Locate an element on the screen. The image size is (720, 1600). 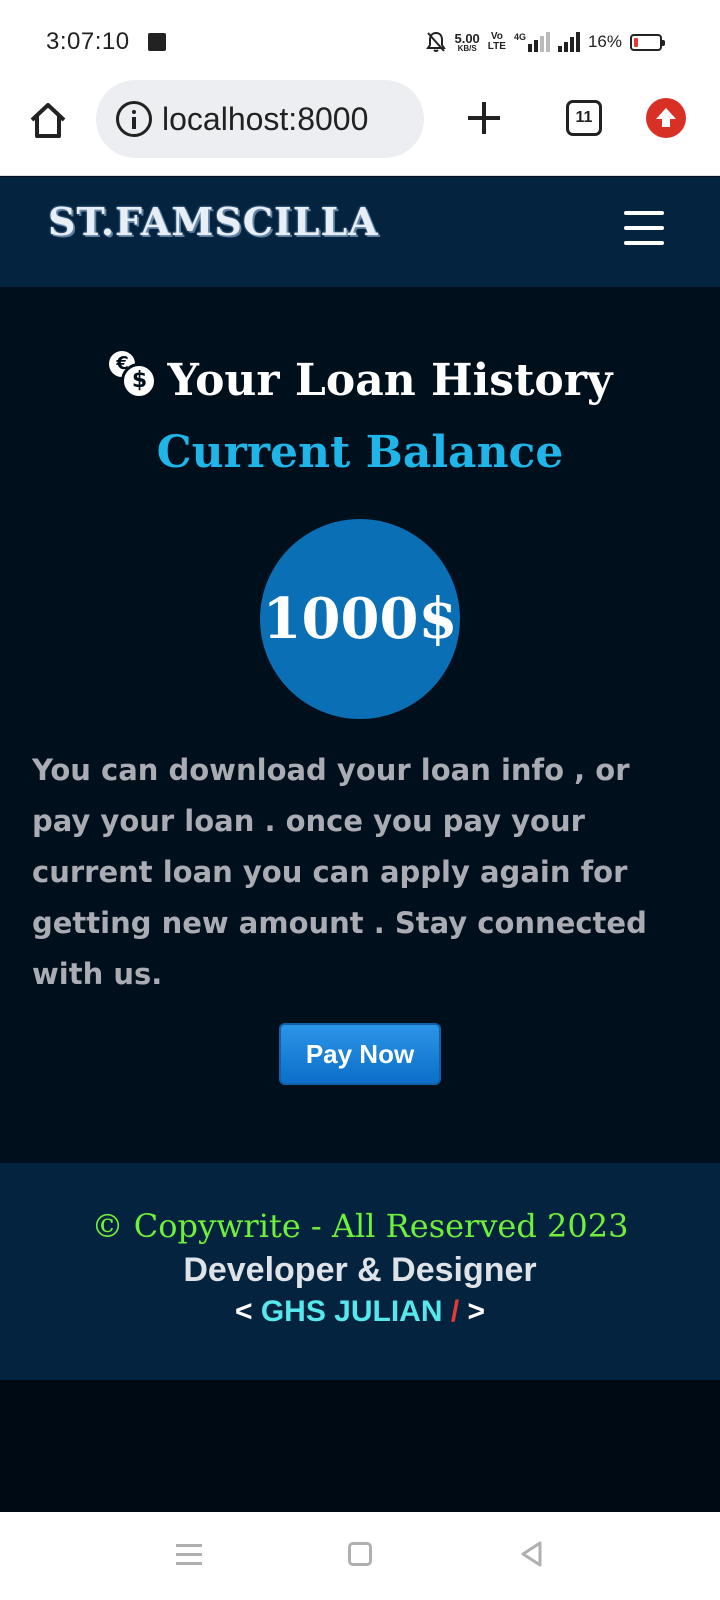
site-navbar: ST.FAMSCILLA is located at coordinates (360, 232).